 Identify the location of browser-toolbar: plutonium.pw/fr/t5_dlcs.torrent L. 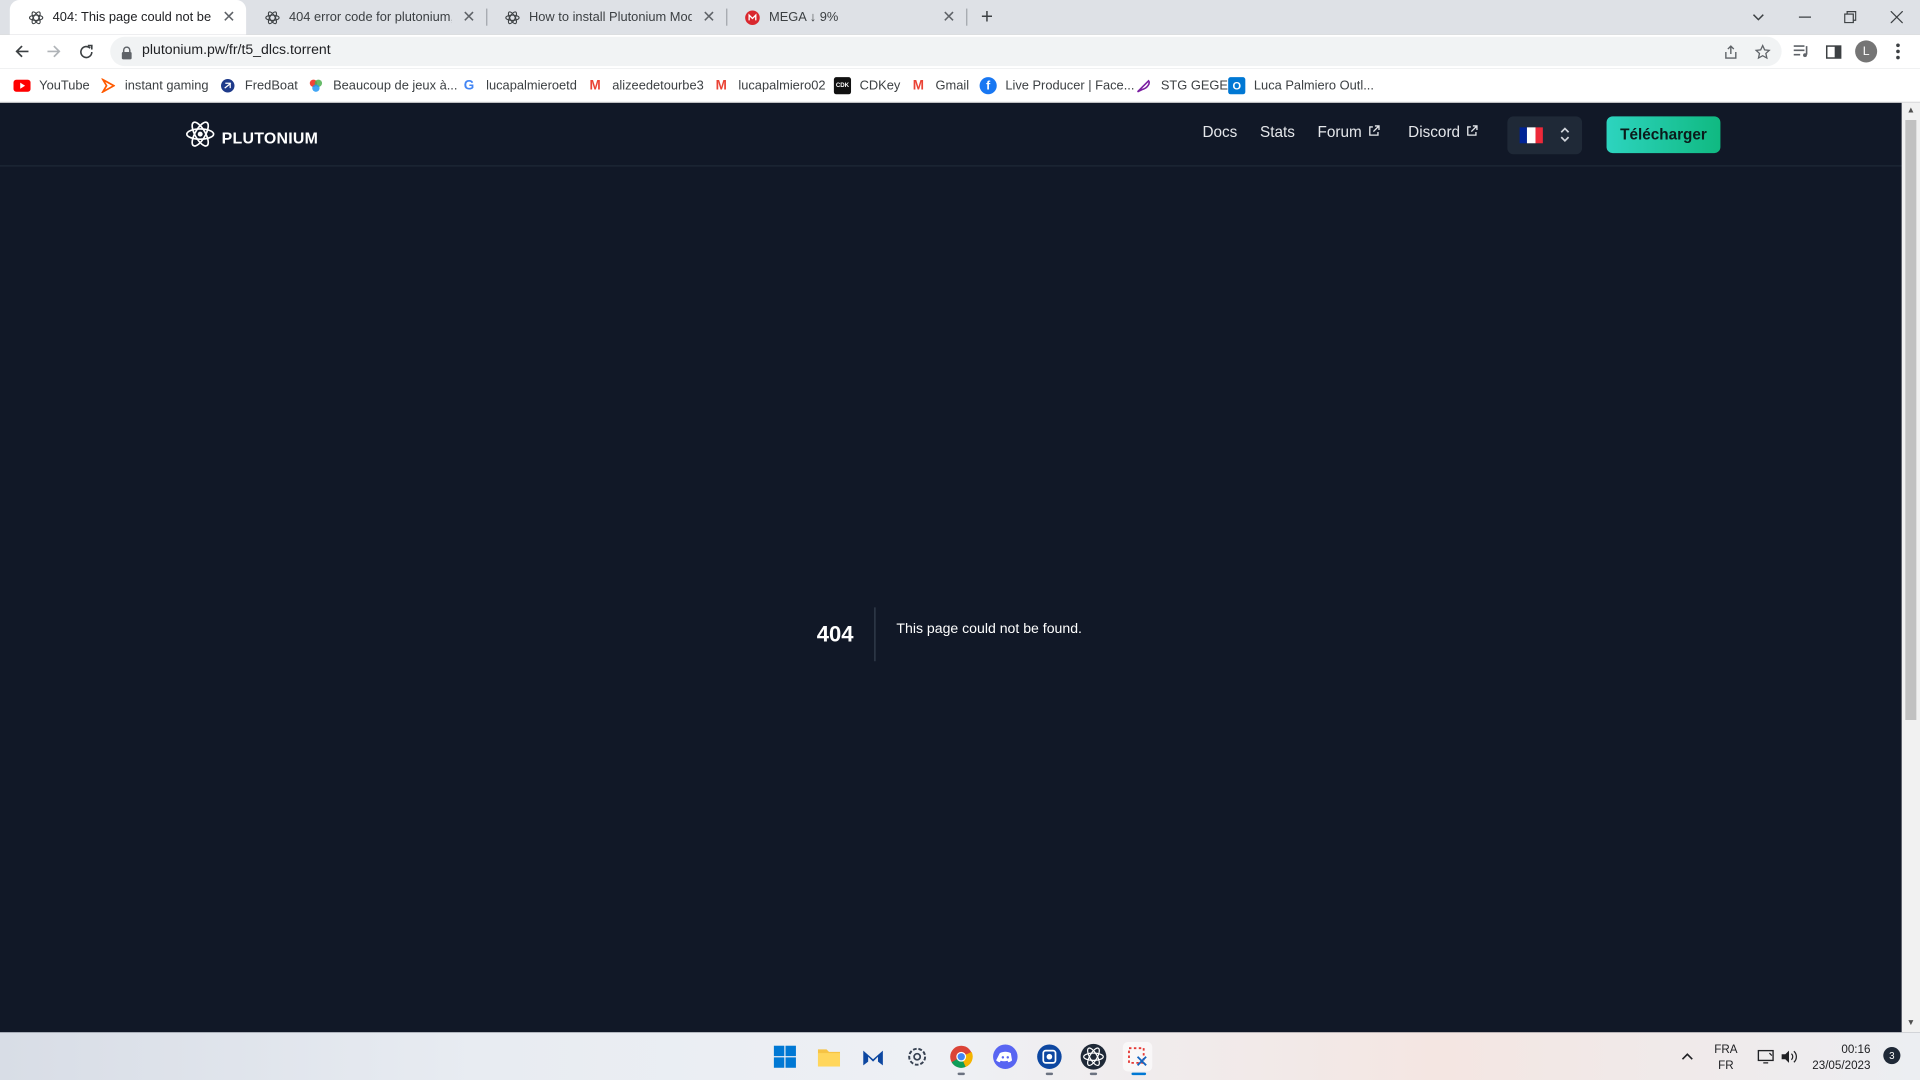
(960, 51).